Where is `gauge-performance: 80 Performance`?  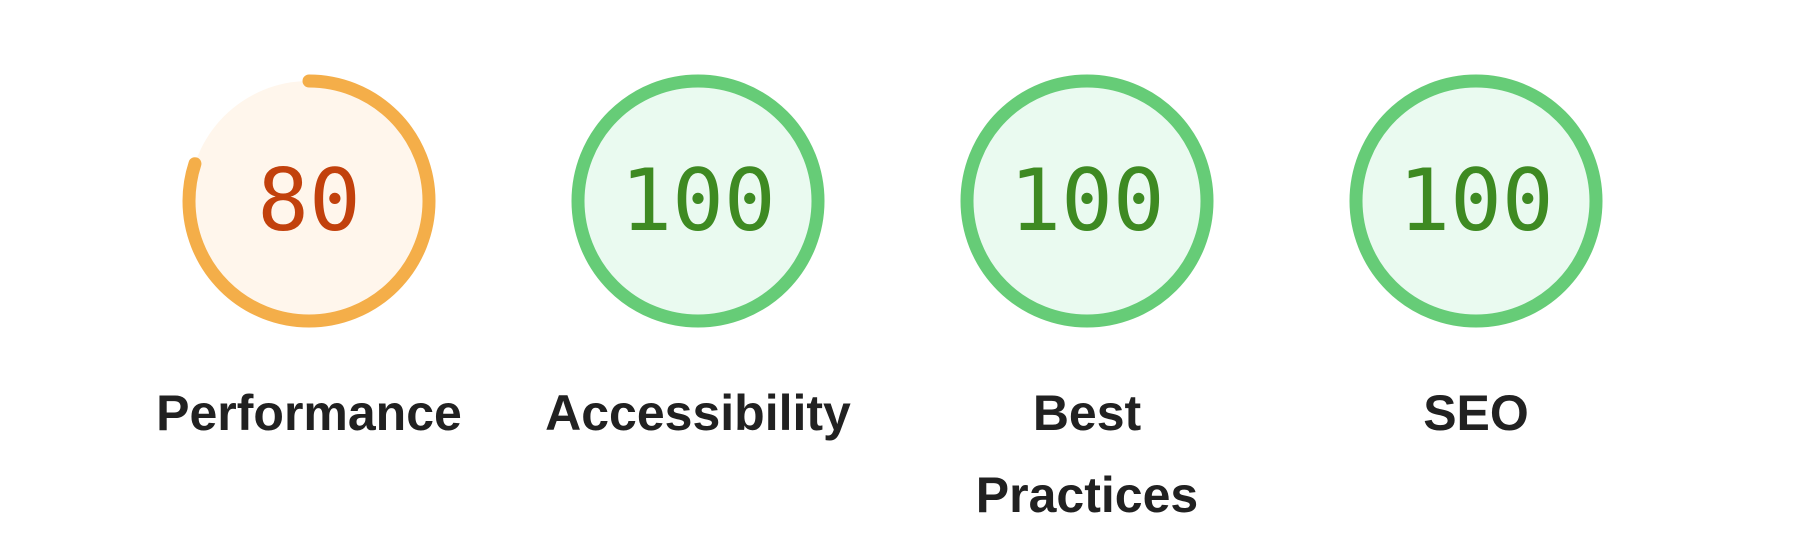
gauge-performance: 80 Performance is located at coordinates (309, 262).